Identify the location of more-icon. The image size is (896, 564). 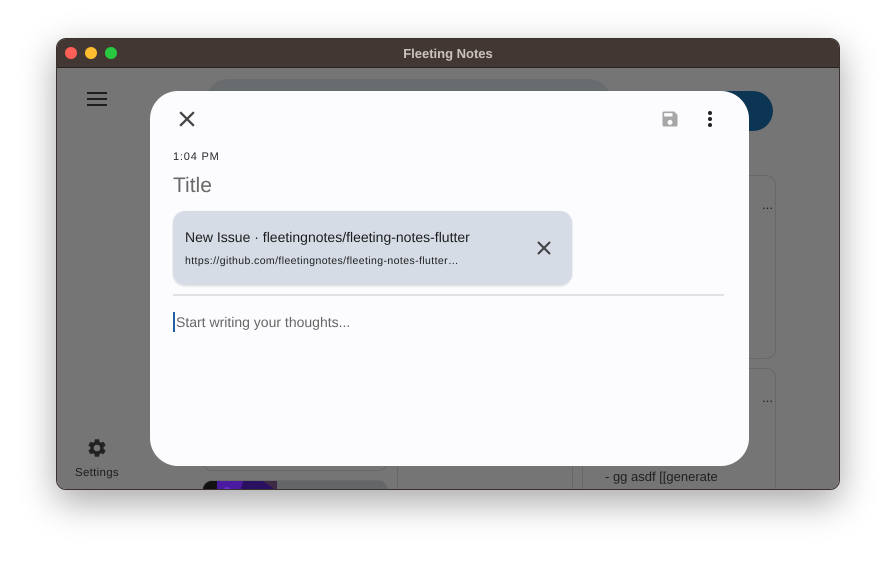
(710, 119).